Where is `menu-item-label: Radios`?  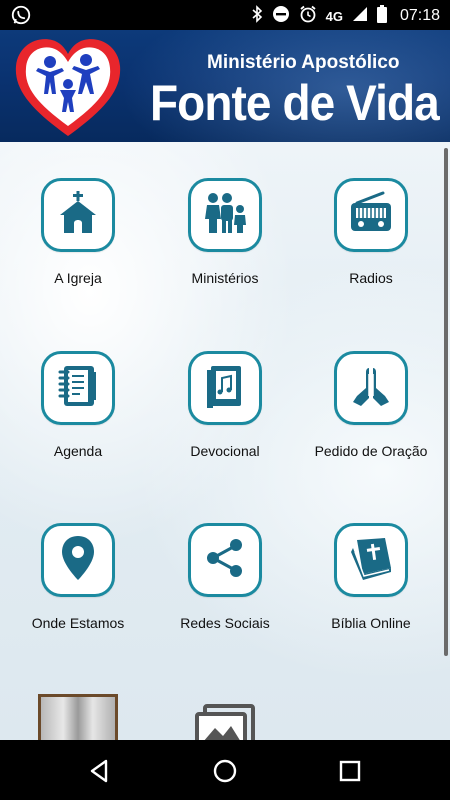 menu-item-label: Radios is located at coordinates (371, 278).